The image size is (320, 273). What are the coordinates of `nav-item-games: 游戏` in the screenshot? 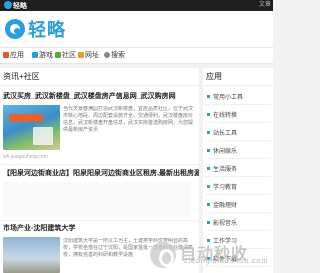 It's located at (42, 56).